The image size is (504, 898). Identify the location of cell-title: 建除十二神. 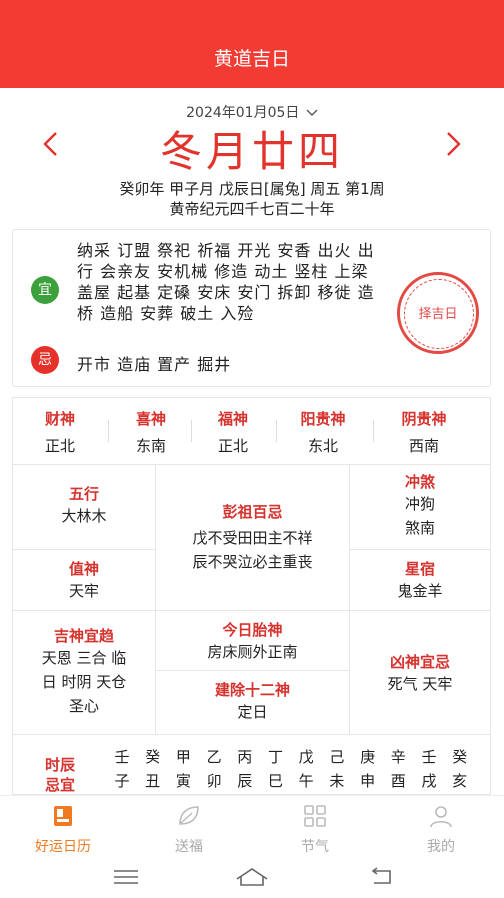
(252, 690).